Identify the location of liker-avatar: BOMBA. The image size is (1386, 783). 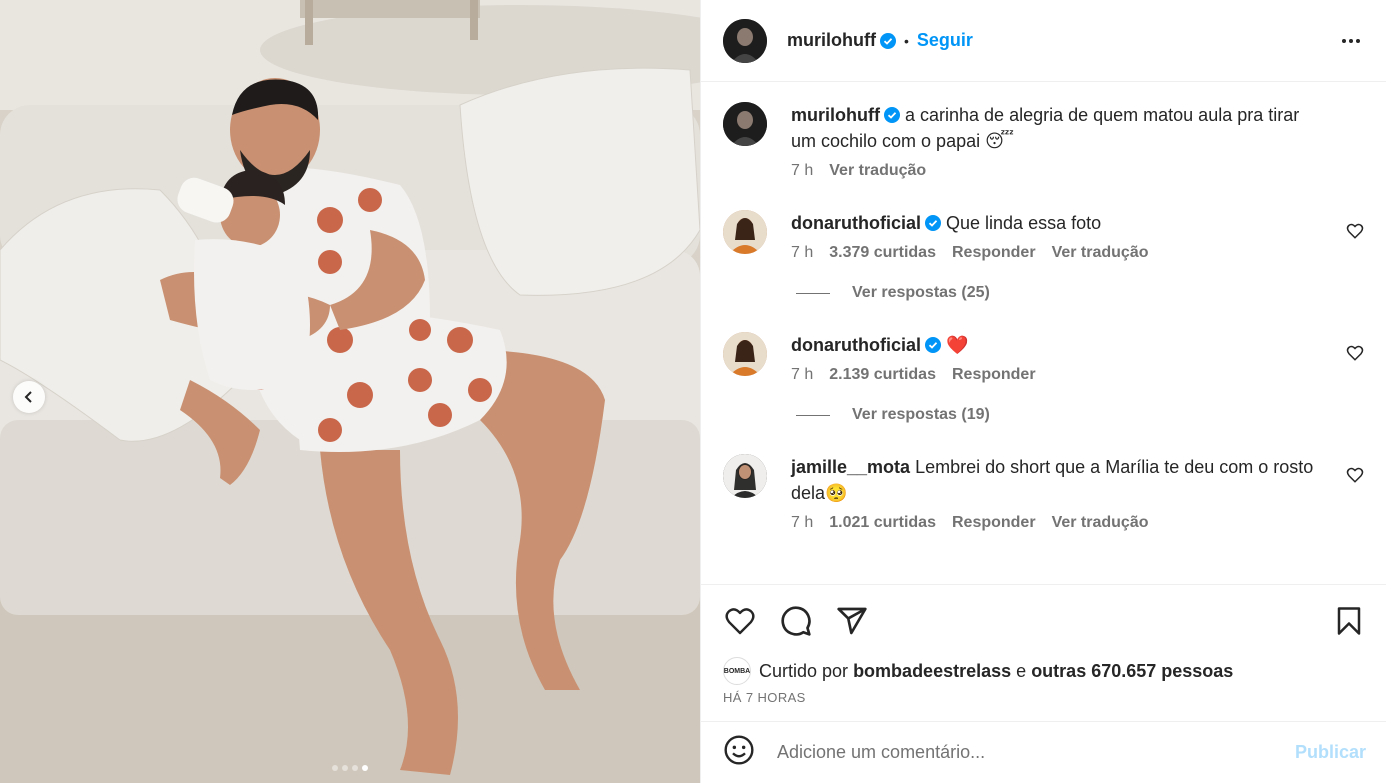
(737, 671).